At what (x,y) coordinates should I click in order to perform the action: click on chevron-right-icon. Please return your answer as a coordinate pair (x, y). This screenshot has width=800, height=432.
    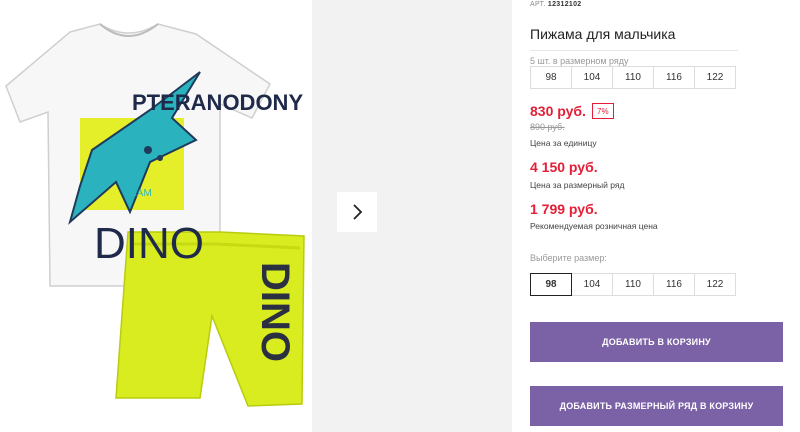
    Looking at the image, I should click on (358, 212).